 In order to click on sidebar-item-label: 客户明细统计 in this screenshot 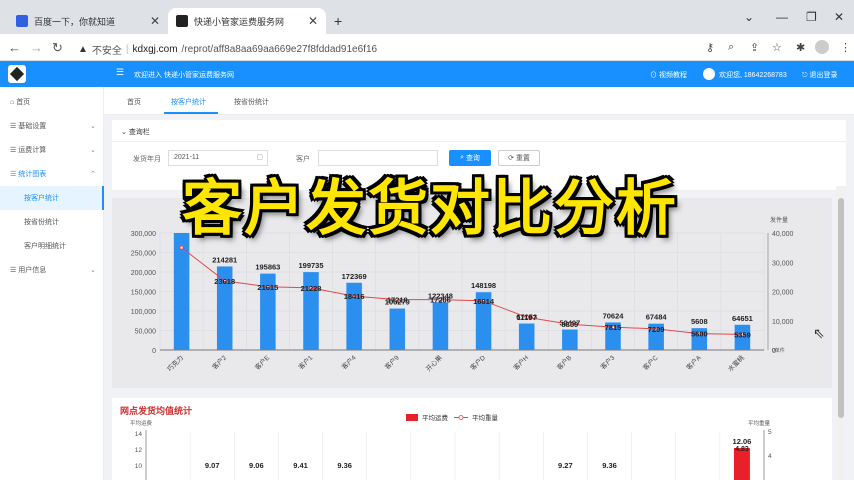, I will do `click(45, 246)`.